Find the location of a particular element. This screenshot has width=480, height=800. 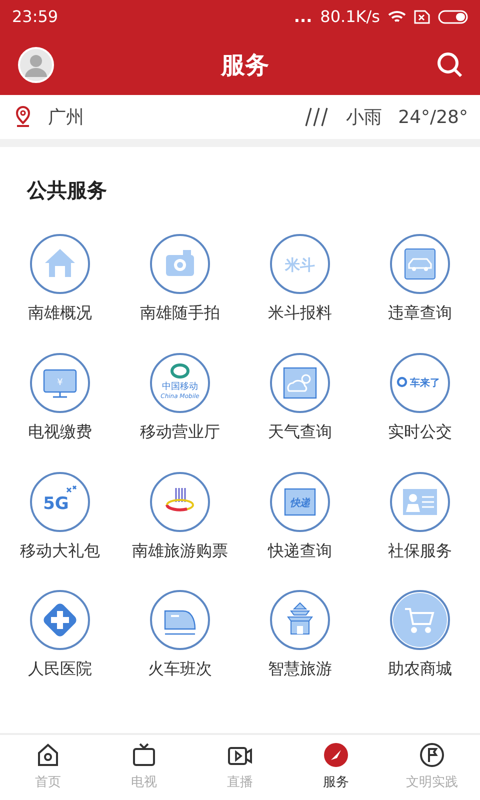

service-item: 南雄概况 is located at coordinates (60, 278).